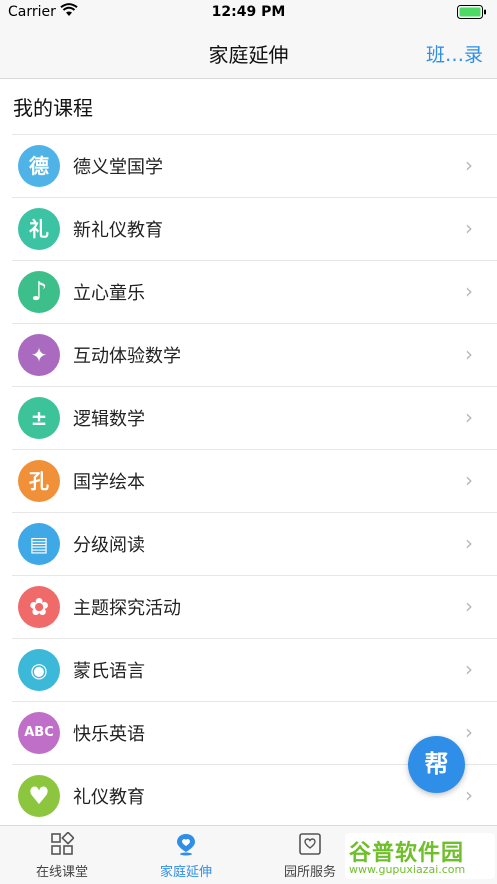 Image resolution: width=497 pixels, height=884 pixels. Describe the element at coordinates (127, 608) in the screenshot. I see `course-label: 主题探究活动` at that location.